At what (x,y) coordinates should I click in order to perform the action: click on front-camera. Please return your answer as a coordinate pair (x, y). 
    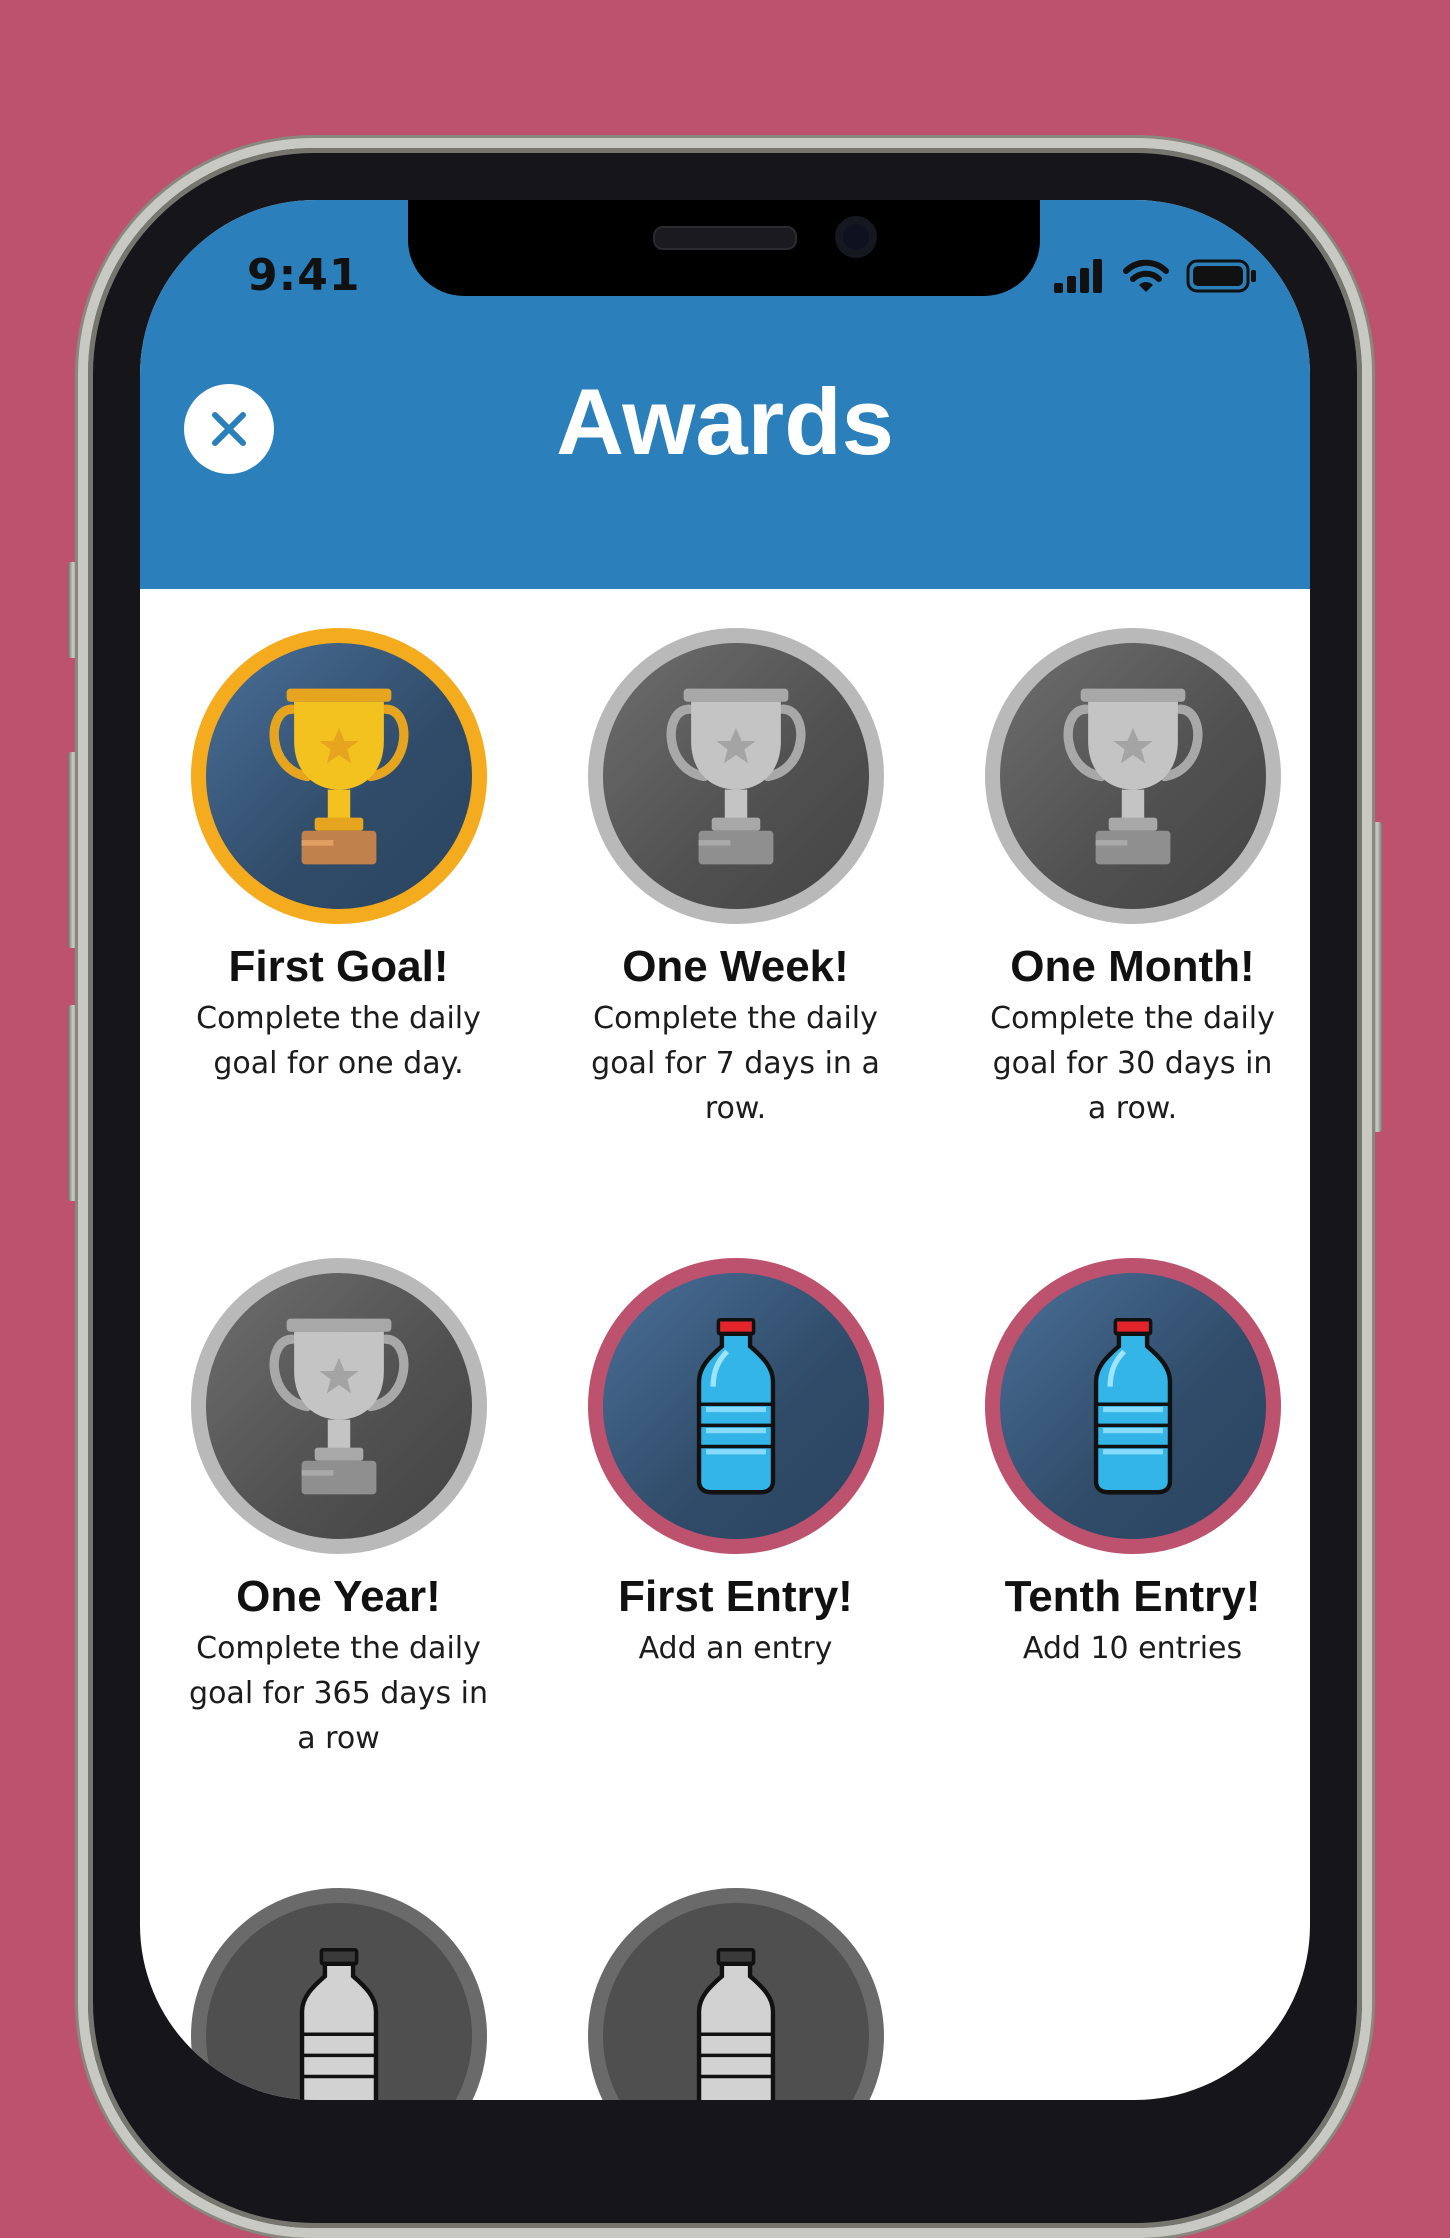
    Looking at the image, I should click on (856, 237).